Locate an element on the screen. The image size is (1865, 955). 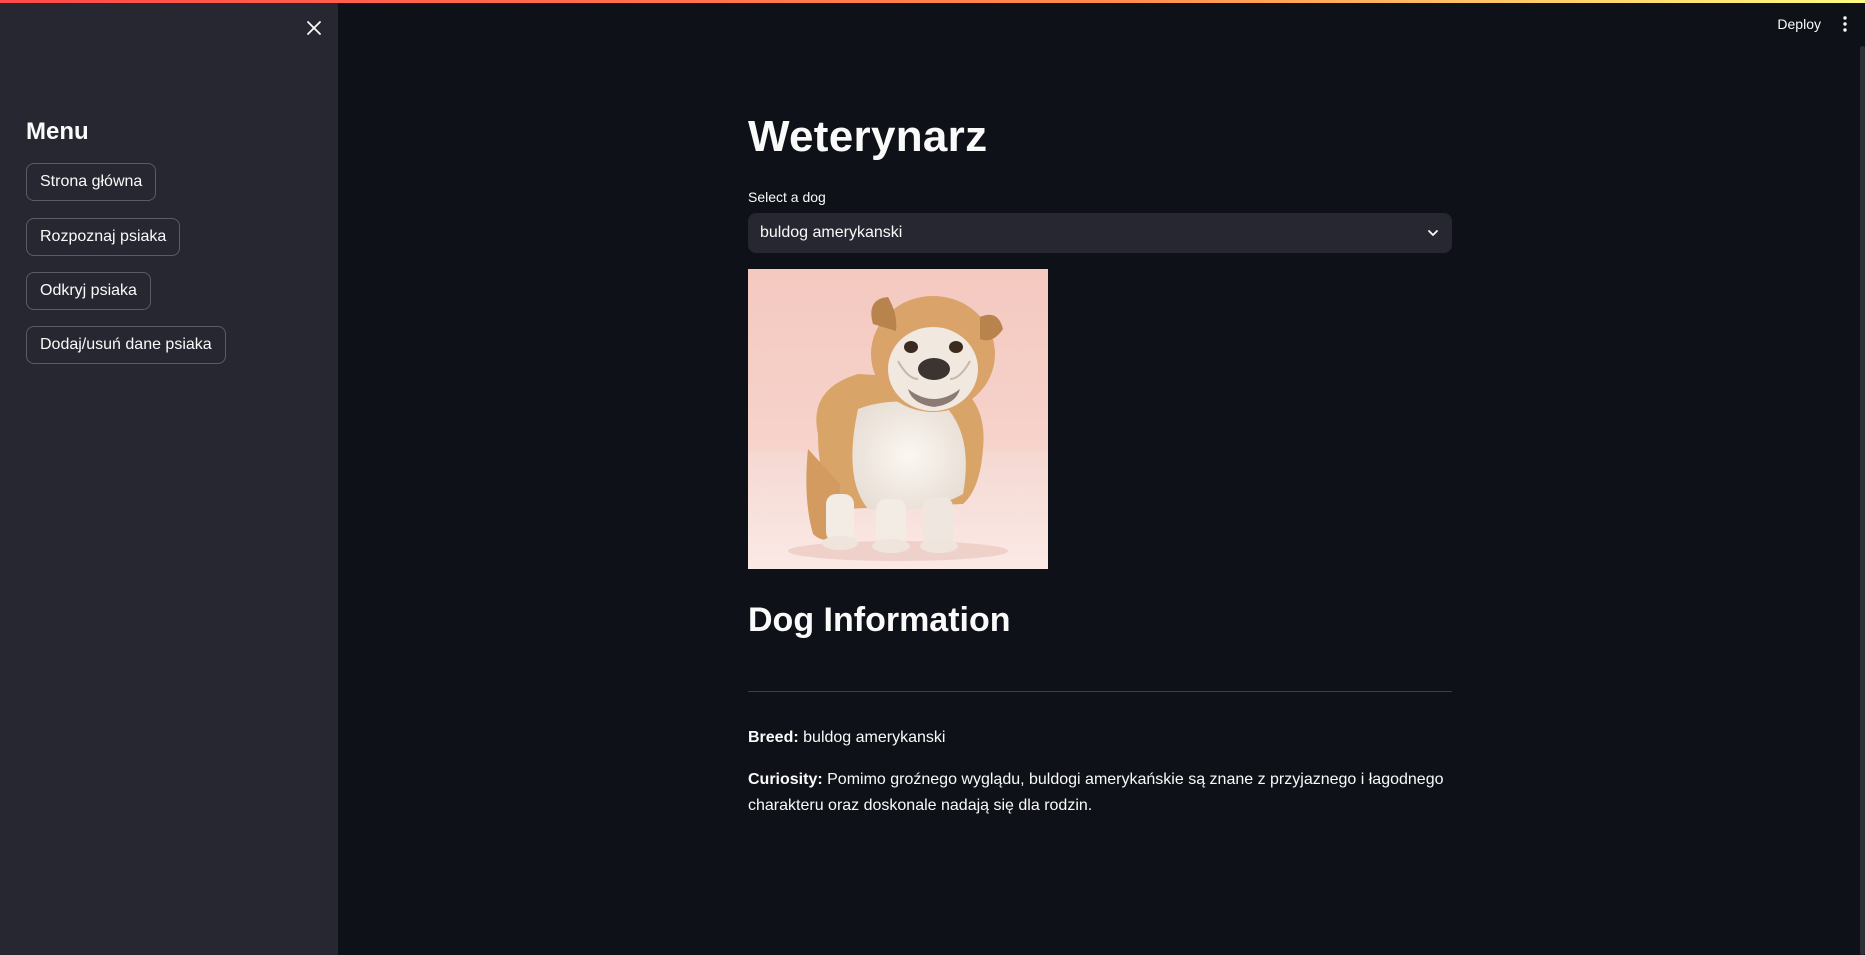
curiosity-label: Curiosity: is located at coordinates (785, 779).